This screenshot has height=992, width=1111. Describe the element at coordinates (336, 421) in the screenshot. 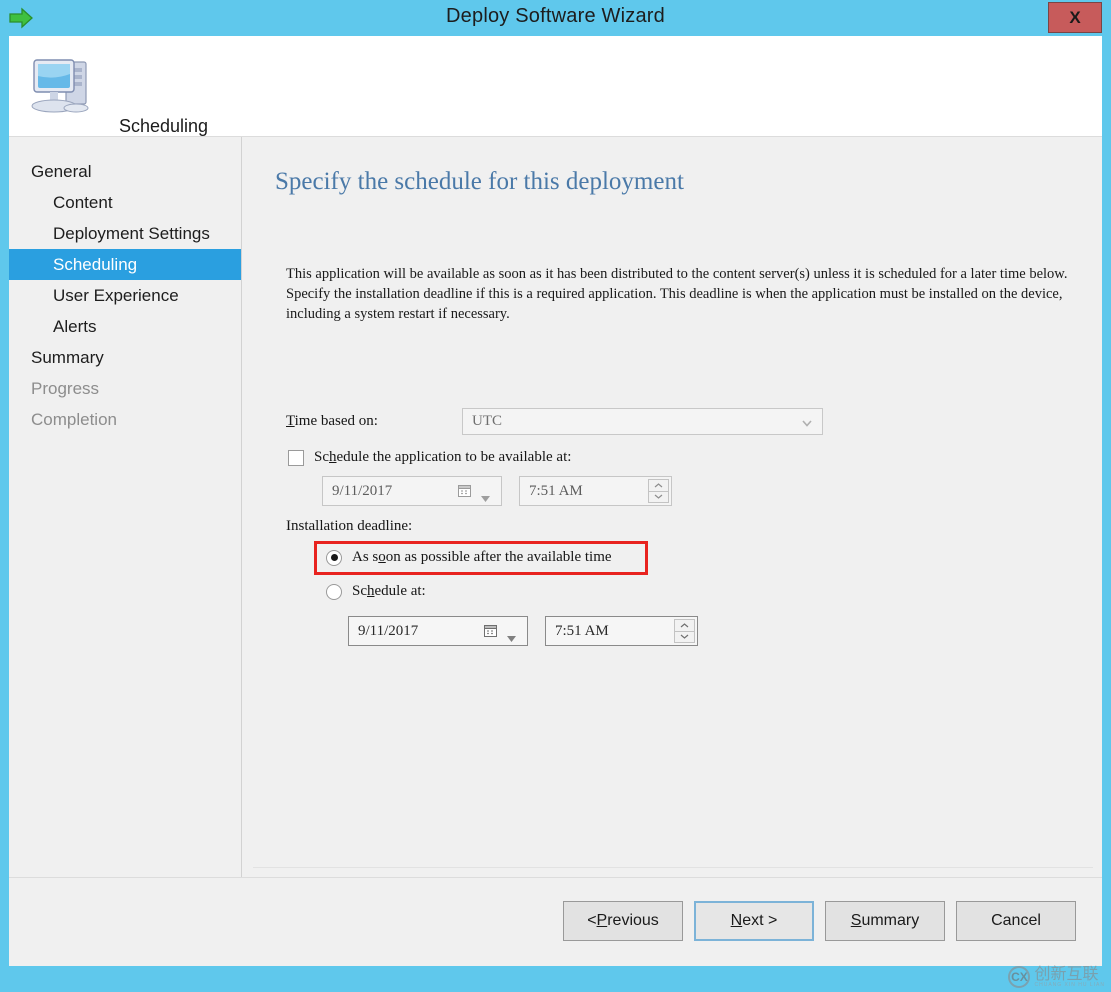

I see `time-based-on-label-rest: ime based on:` at that location.